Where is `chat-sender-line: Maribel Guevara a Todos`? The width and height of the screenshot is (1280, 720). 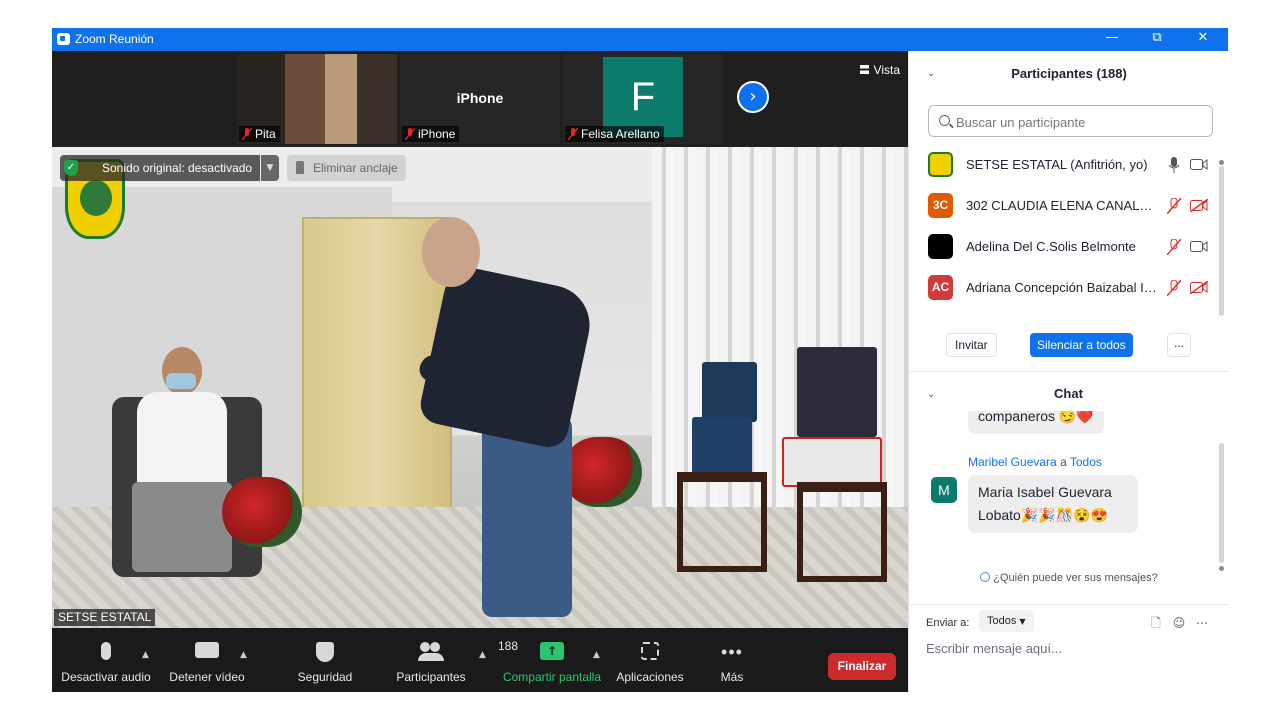
chat-sender-line: Maribel Guevara a Todos is located at coordinates (1035, 462).